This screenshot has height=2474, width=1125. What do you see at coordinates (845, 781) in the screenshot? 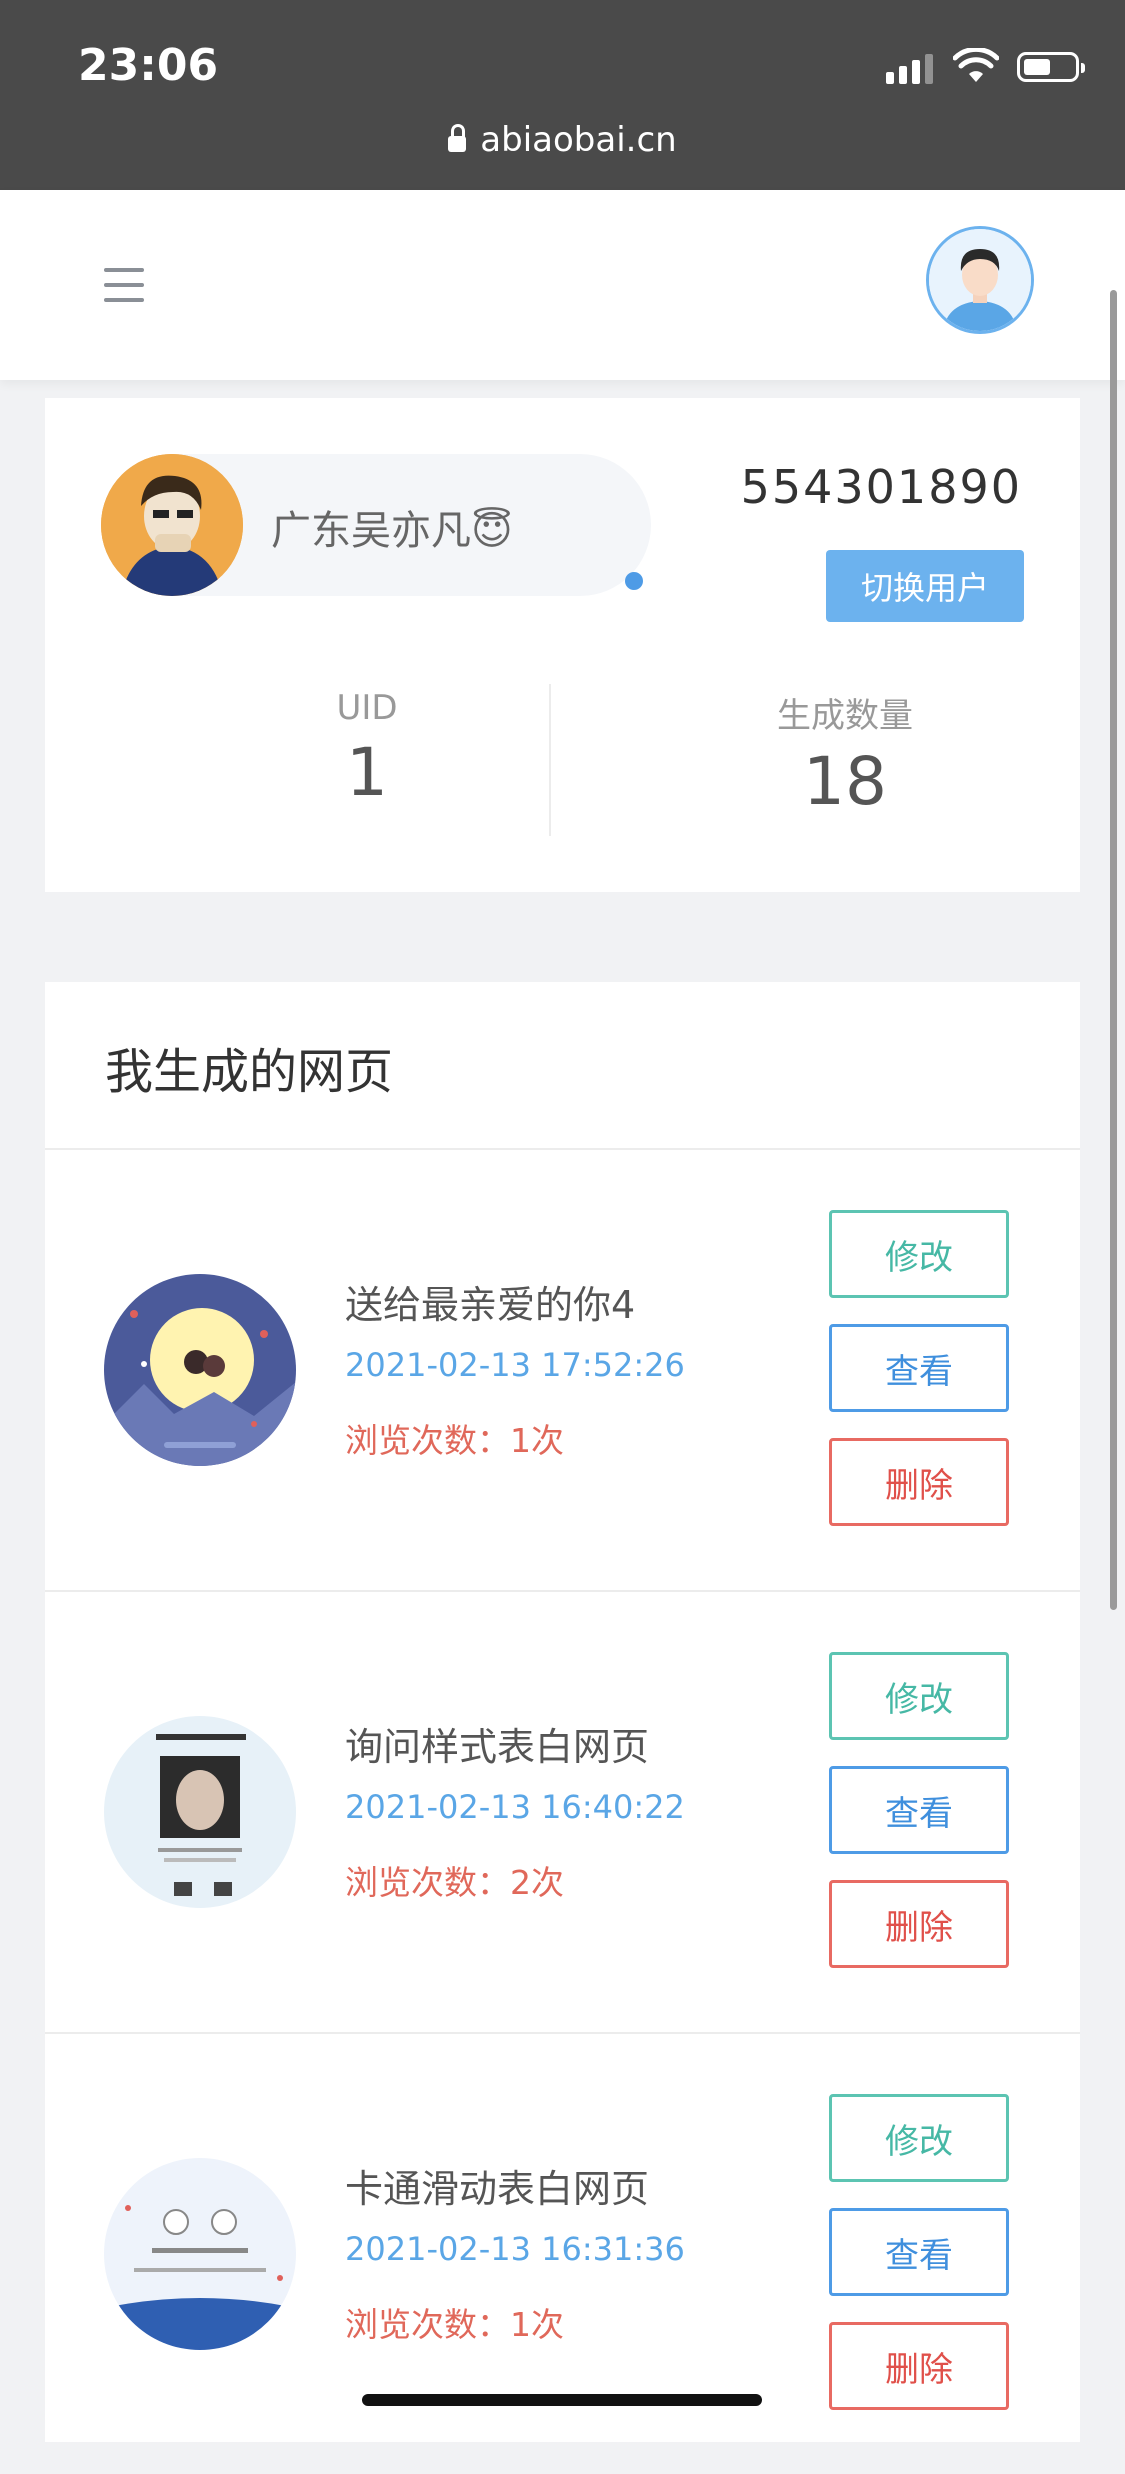
I see `count-value: 18` at bounding box center [845, 781].